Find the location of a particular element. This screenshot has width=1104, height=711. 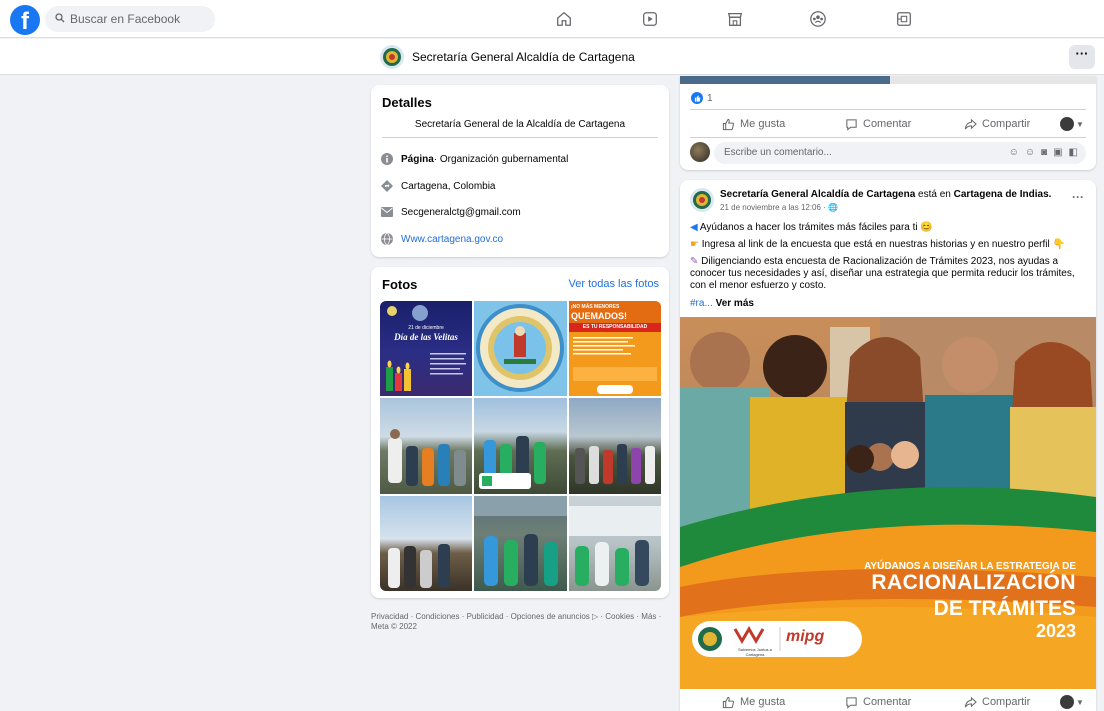

comment-label: Comentar is located at coordinates (887, 702).